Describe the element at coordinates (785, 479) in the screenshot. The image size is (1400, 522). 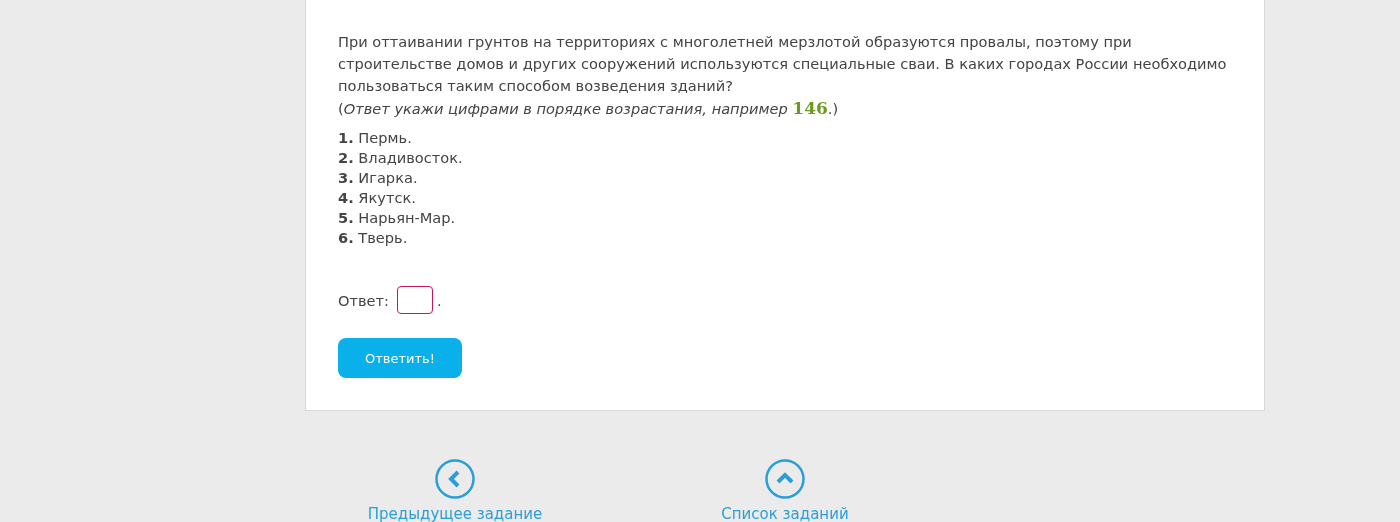
I see `chevron-up-icon` at that location.